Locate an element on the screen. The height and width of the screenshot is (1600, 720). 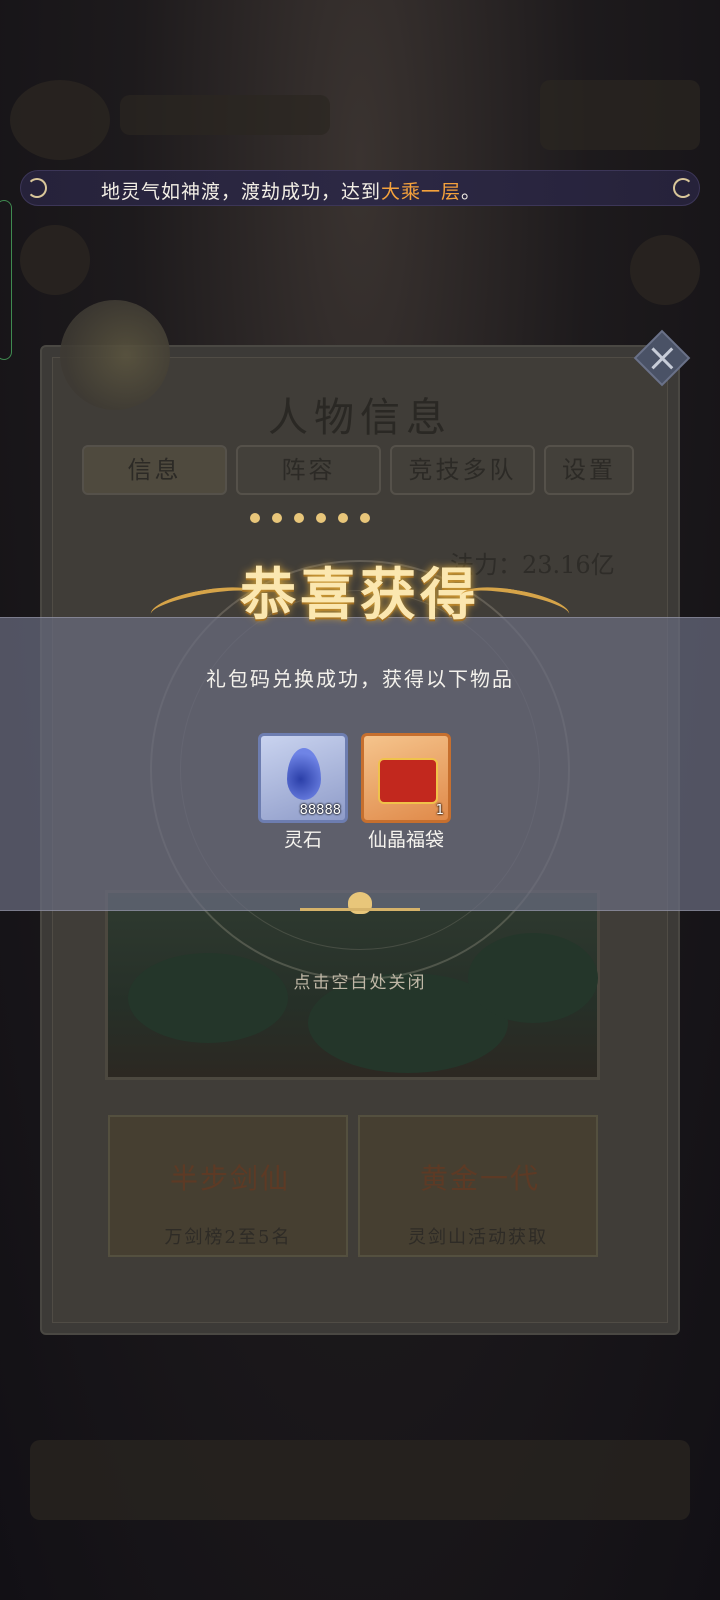
lotus-ornament-icon is located at coordinates (360, 905).